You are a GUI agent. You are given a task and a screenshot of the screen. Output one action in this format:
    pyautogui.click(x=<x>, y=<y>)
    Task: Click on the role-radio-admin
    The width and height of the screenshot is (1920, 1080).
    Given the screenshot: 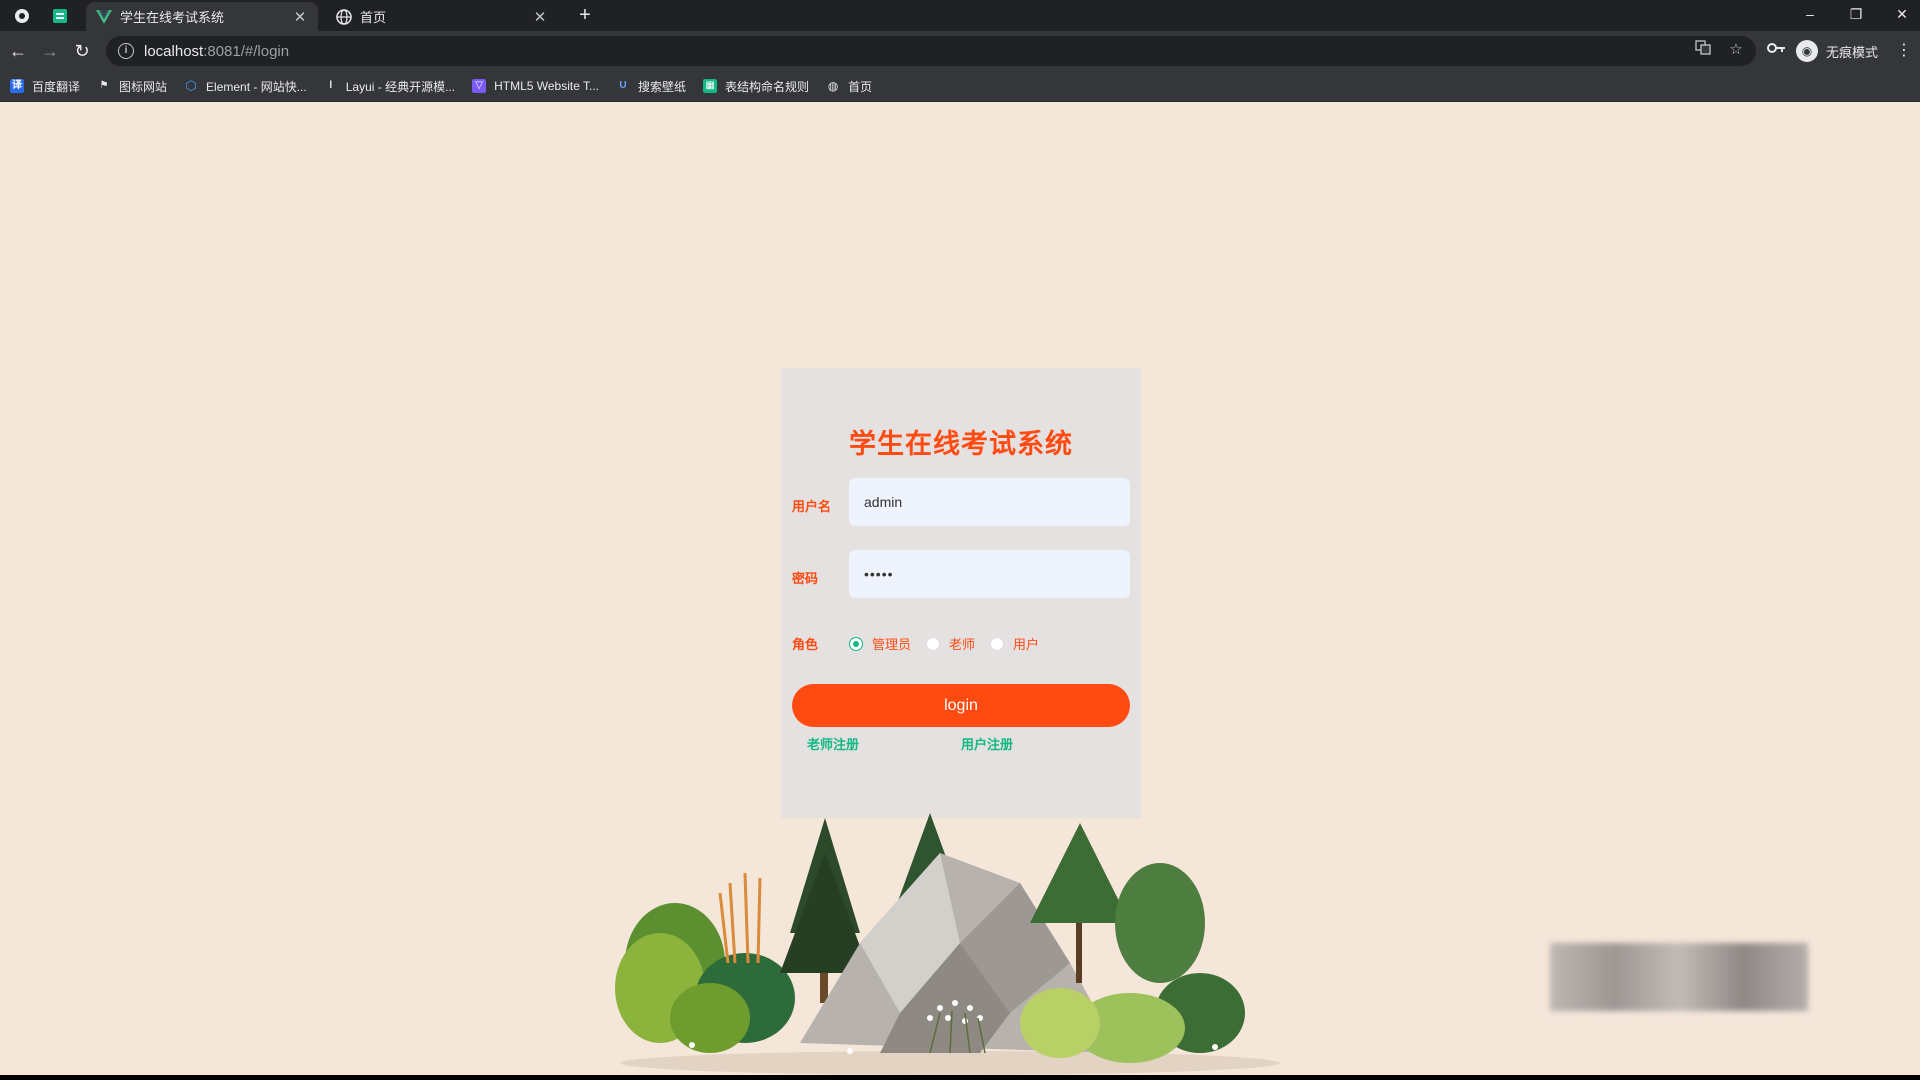 What is the action you would take?
    pyautogui.click(x=856, y=643)
    